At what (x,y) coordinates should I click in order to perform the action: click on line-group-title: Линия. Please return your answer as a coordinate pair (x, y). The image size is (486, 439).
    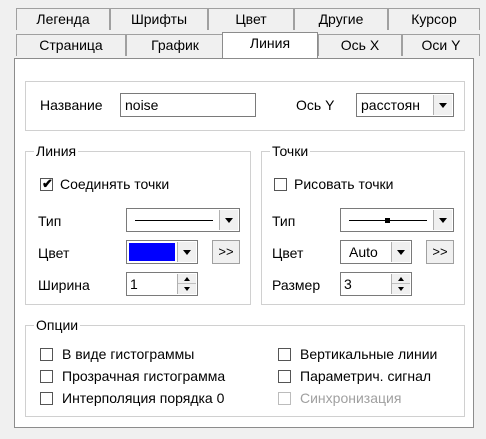
    Looking at the image, I should click on (56, 151).